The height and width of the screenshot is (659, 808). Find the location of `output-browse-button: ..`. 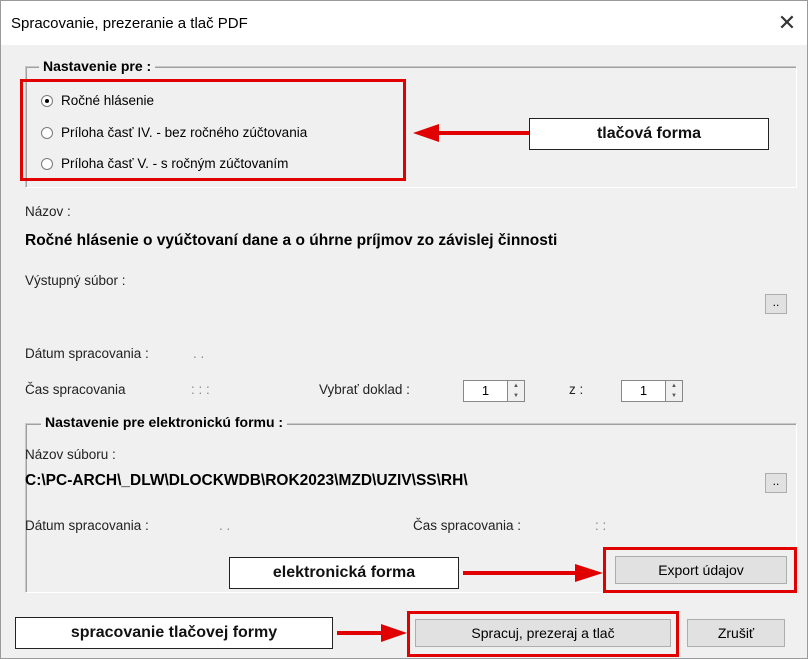

output-browse-button: .. is located at coordinates (776, 304).